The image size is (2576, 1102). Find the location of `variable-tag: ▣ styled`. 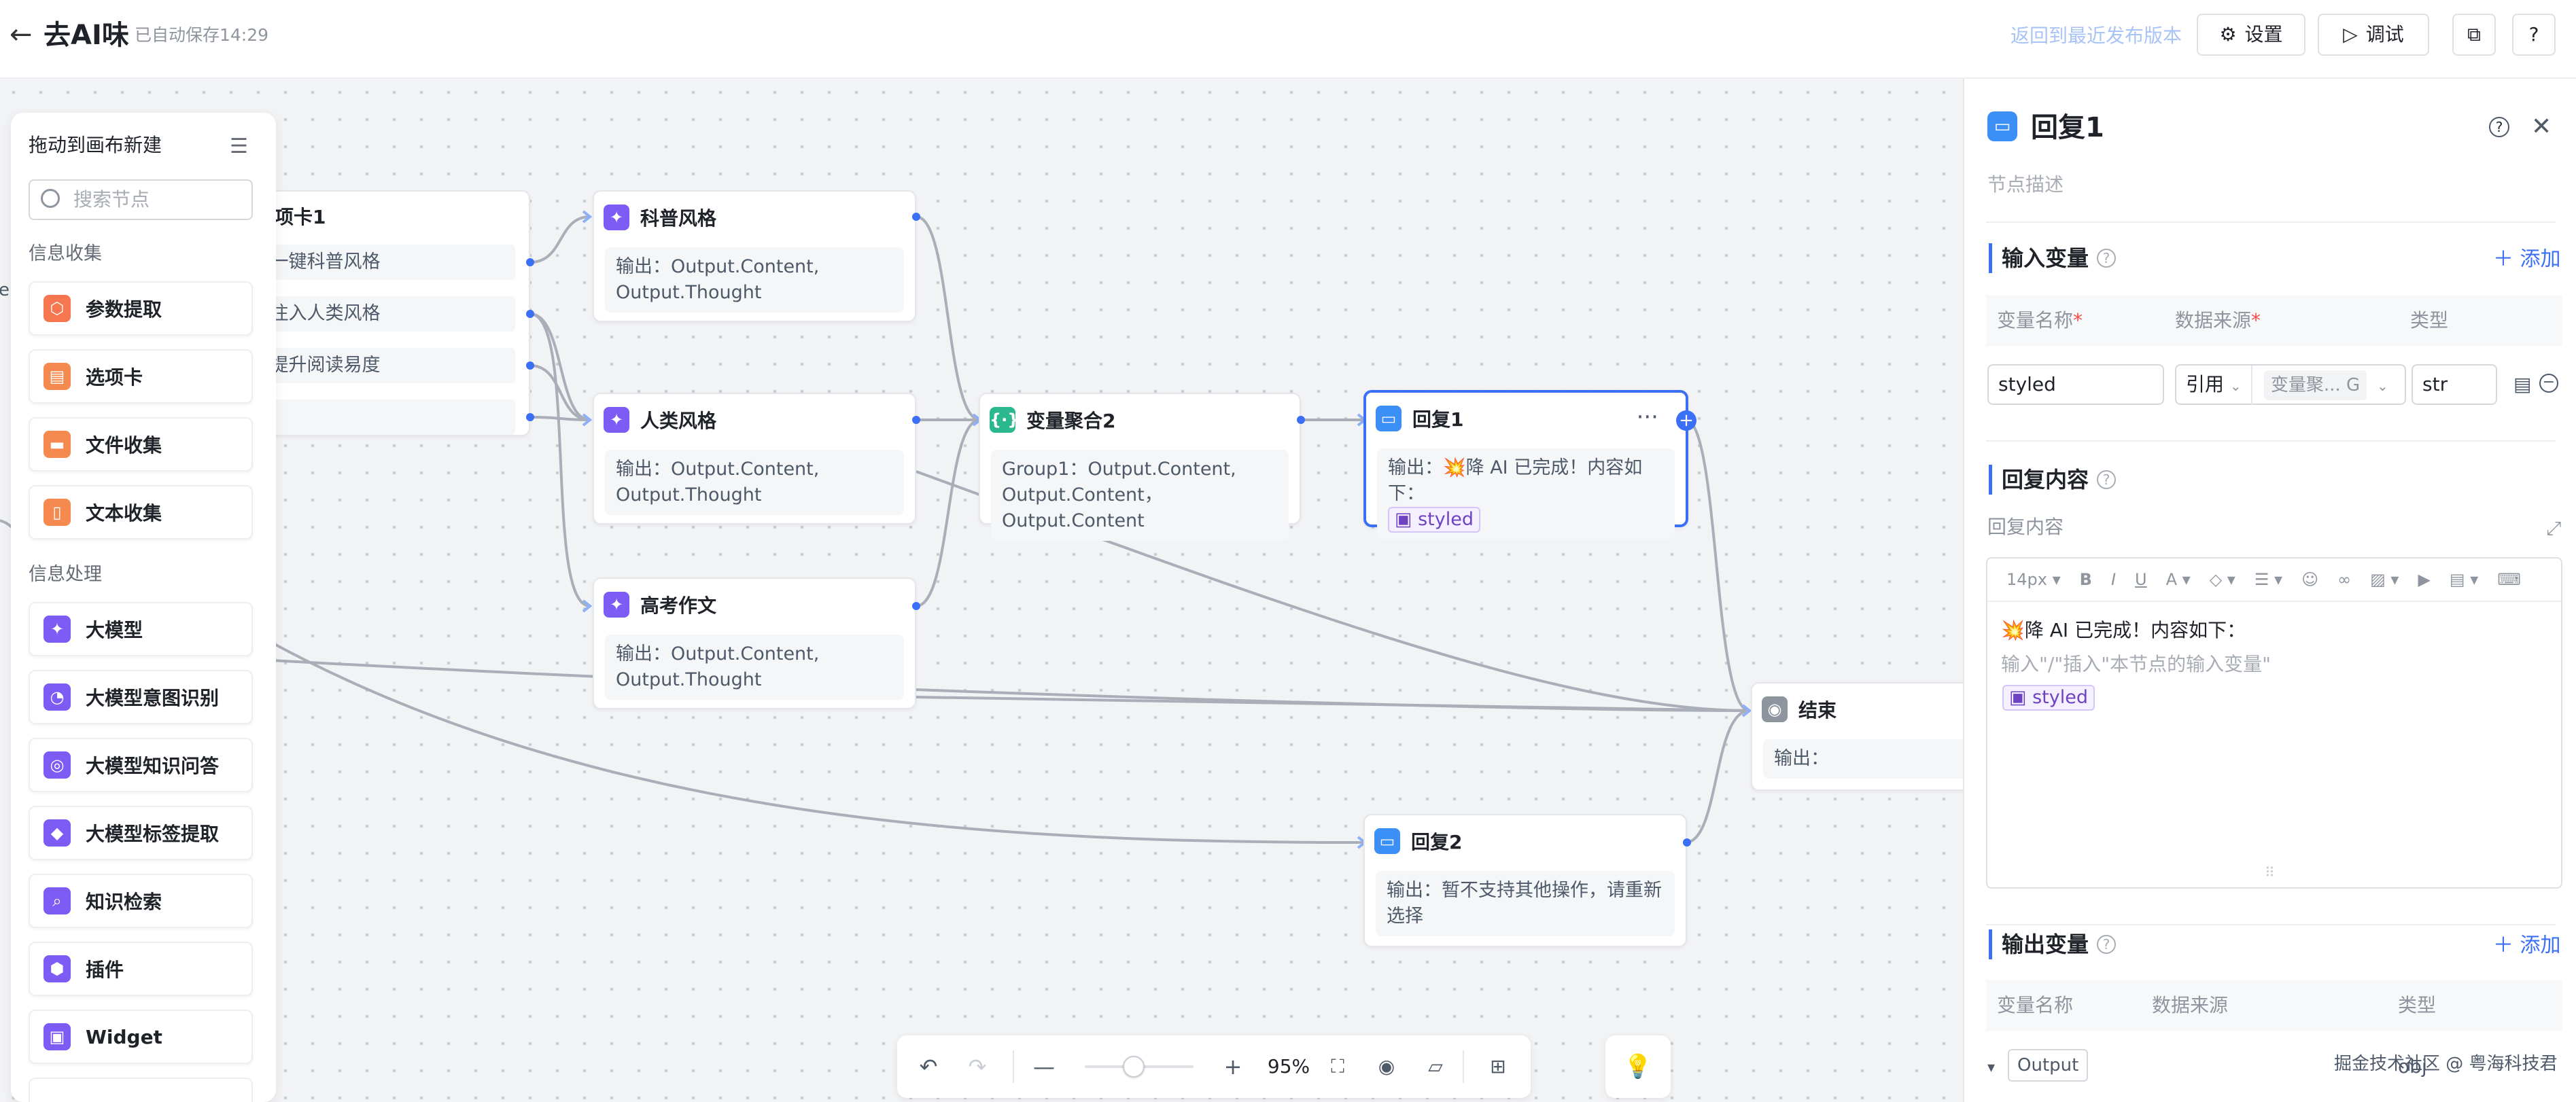

variable-tag: ▣ styled is located at coordinates (2048, 698).